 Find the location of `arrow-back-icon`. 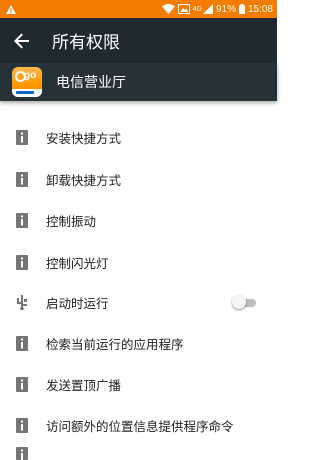

arrow-back-icon is located at coordinates (21, 40).